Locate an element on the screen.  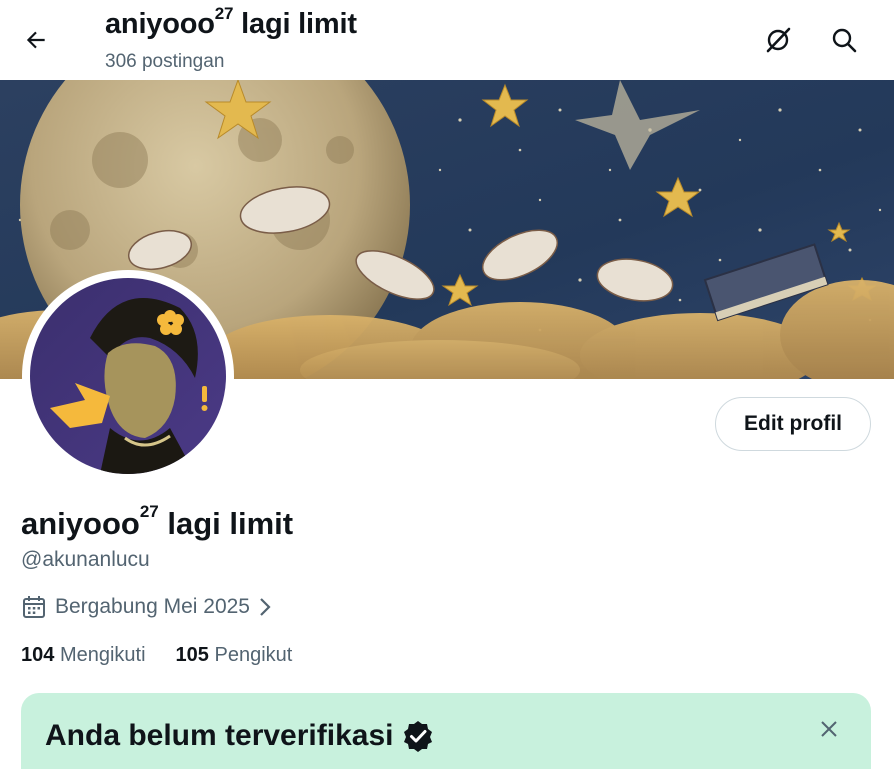
grok-button is located at coordinates (778, 40).